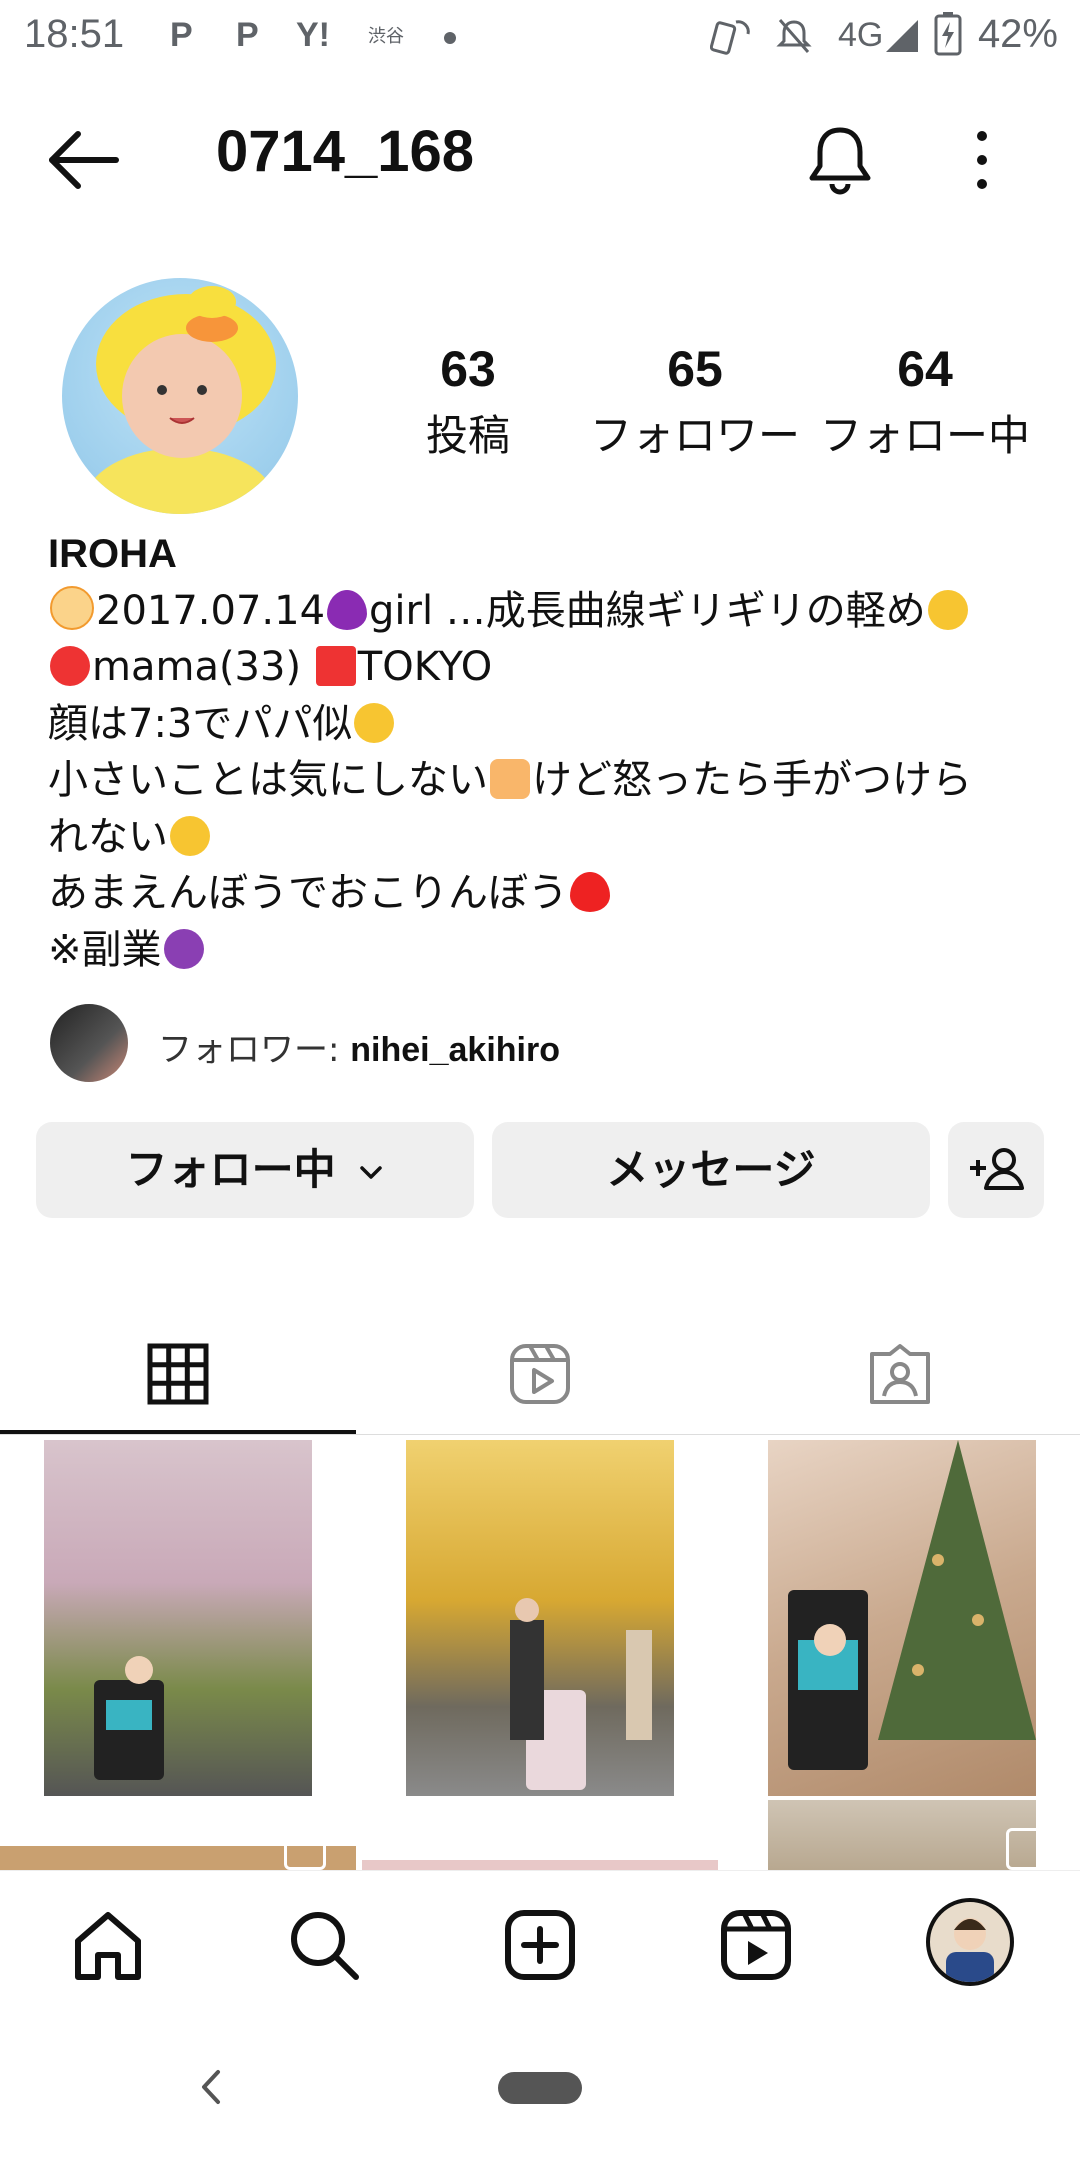 This screenshot has height=2160, width=1080. Describe the element at coordinates (730, 37) in the screenshot. I see `nfc-icon` at that location.